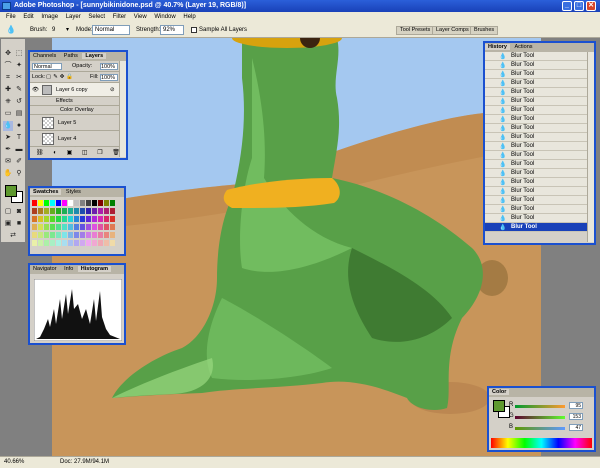  What do you see at coordinates (78, 90) in the screenshot?
I see `layer-row: 👁 Layer 6 copy ⊘` at bounding box center [78, 90].